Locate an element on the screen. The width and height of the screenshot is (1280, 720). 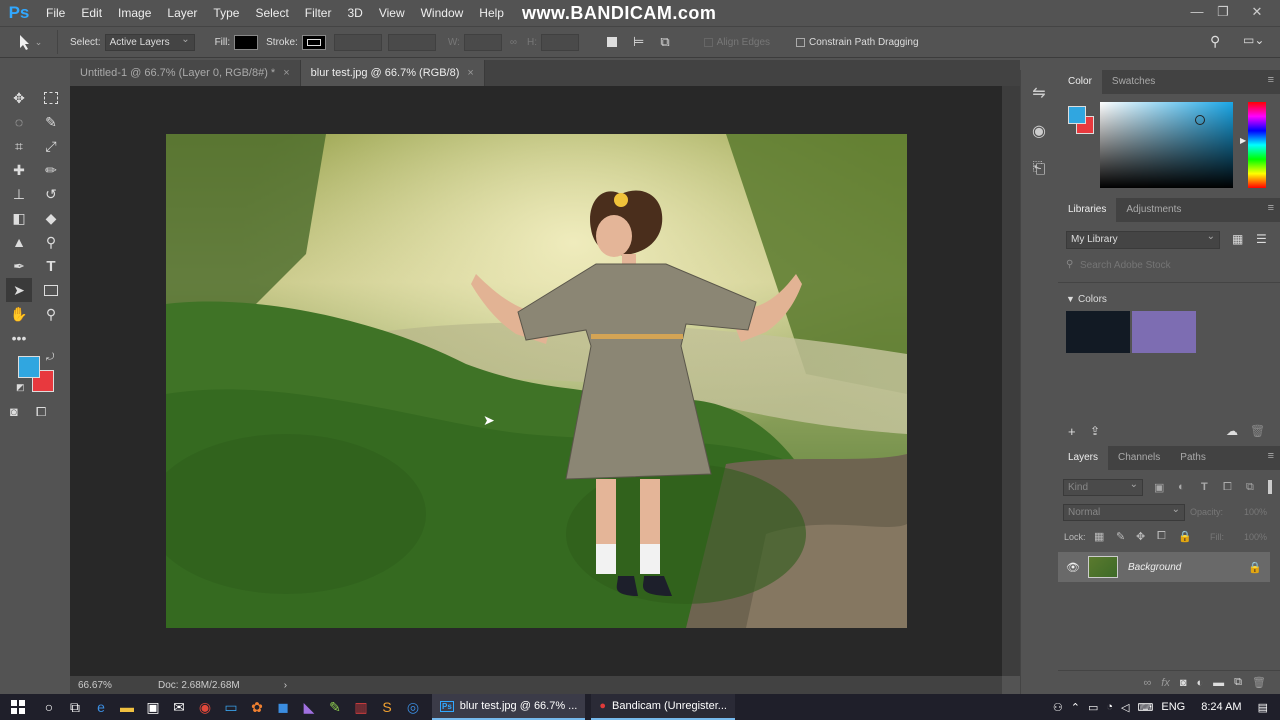
path-alignment-icon: ⊨ is located at coordinates (638, 42).